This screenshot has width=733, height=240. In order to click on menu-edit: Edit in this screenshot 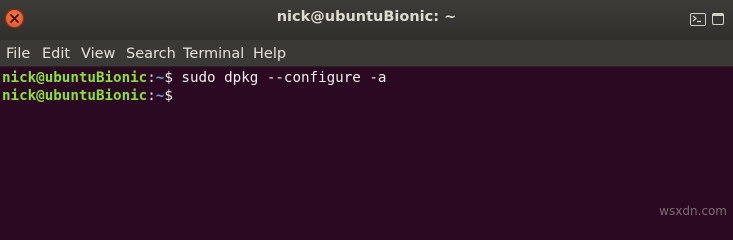, I will do `click(56, 54)`.